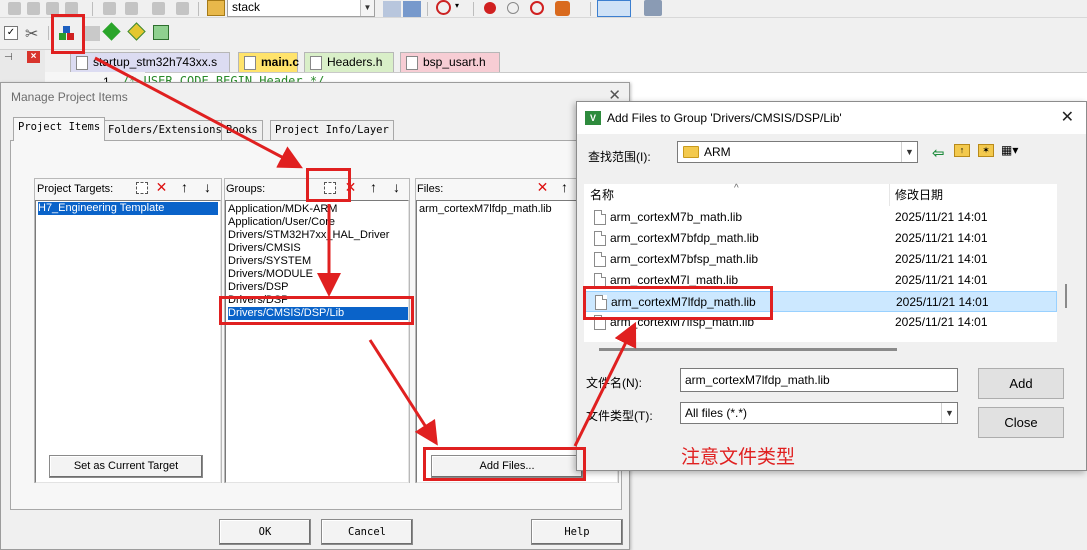 The image size is (1087, 550). Describe the element at coordinates (128, 341) in the screenshot. I see `targets-list: H7_Engineering Template` at that location.